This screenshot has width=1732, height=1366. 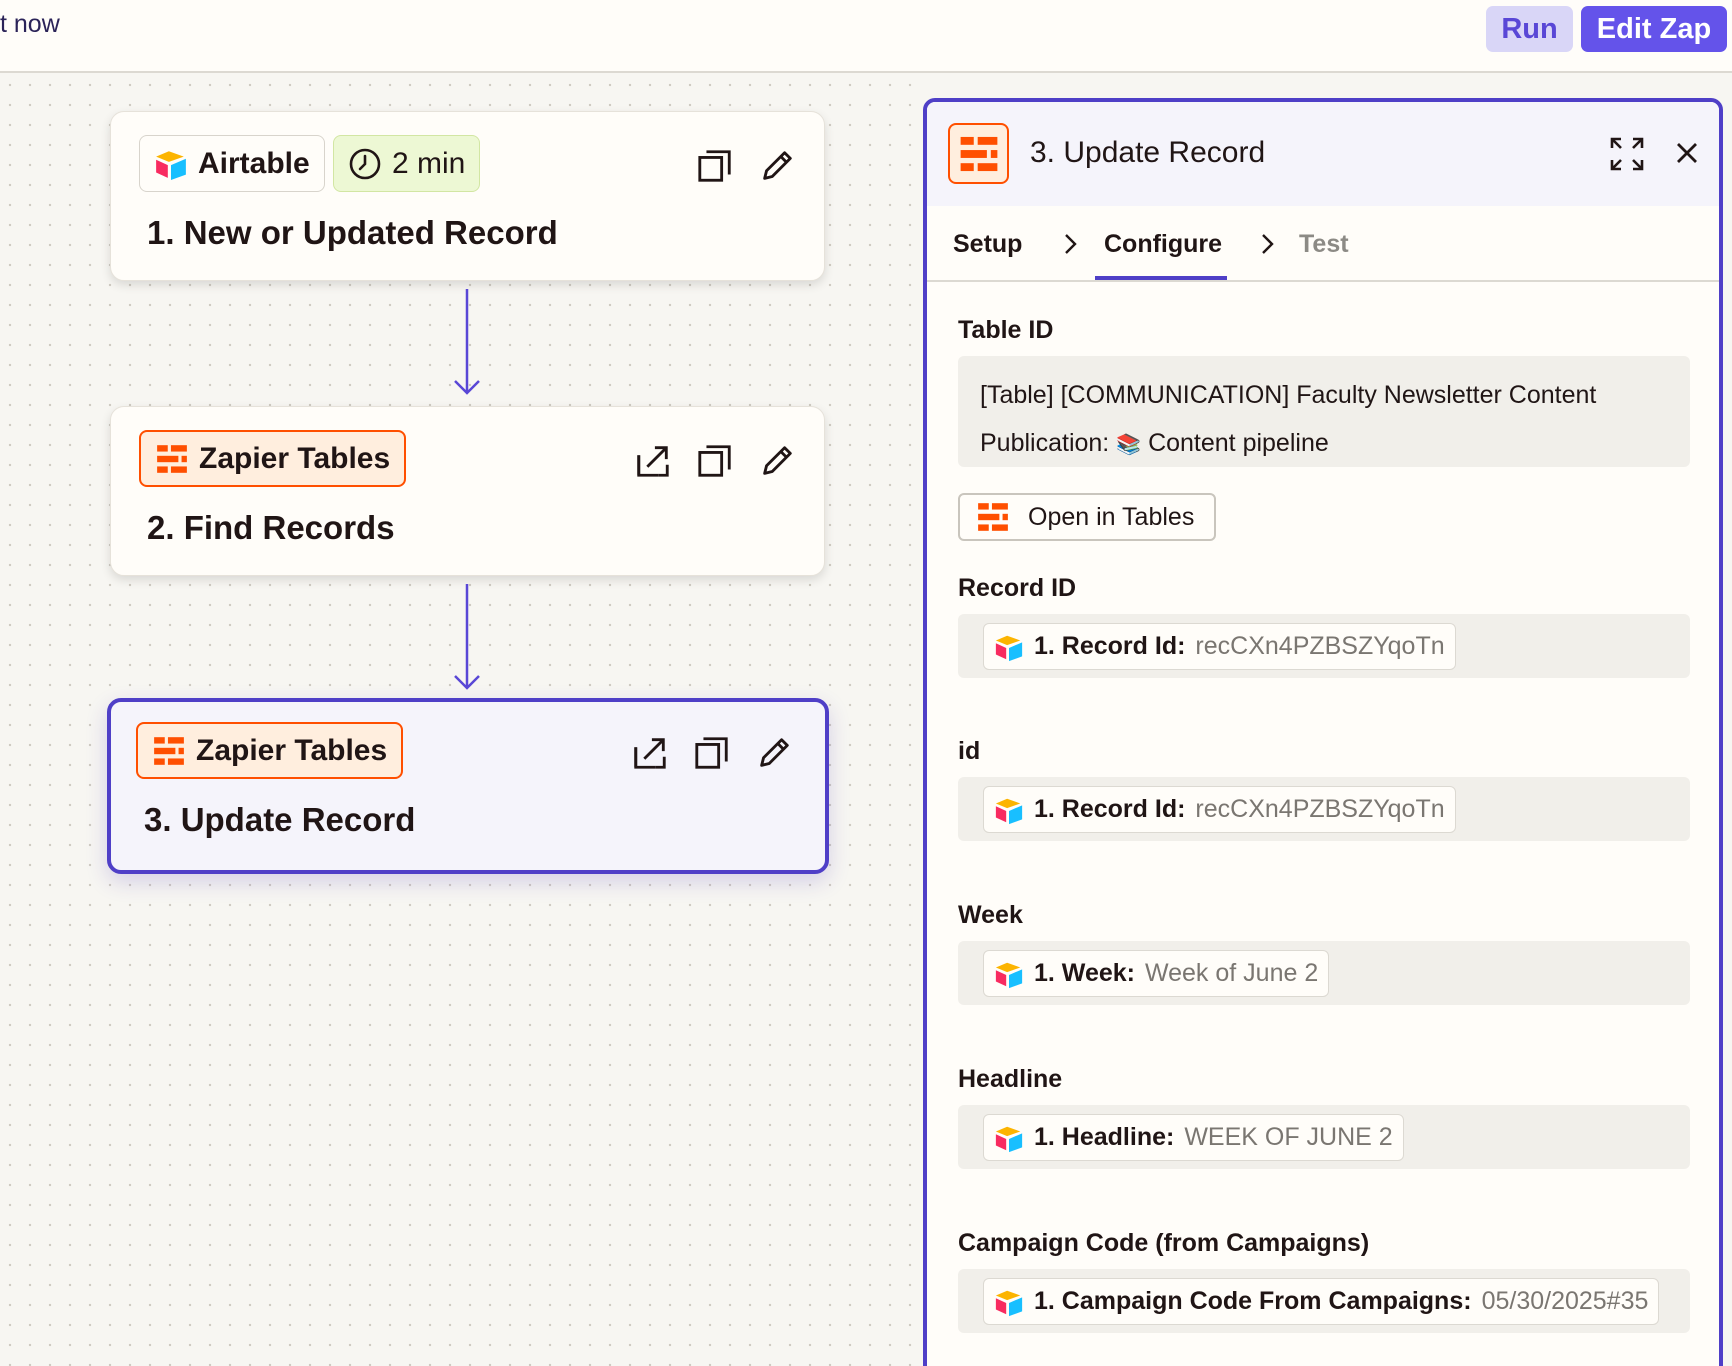 I want to click on field-label-table-id: Table ID, so click(x=1006, y=330).